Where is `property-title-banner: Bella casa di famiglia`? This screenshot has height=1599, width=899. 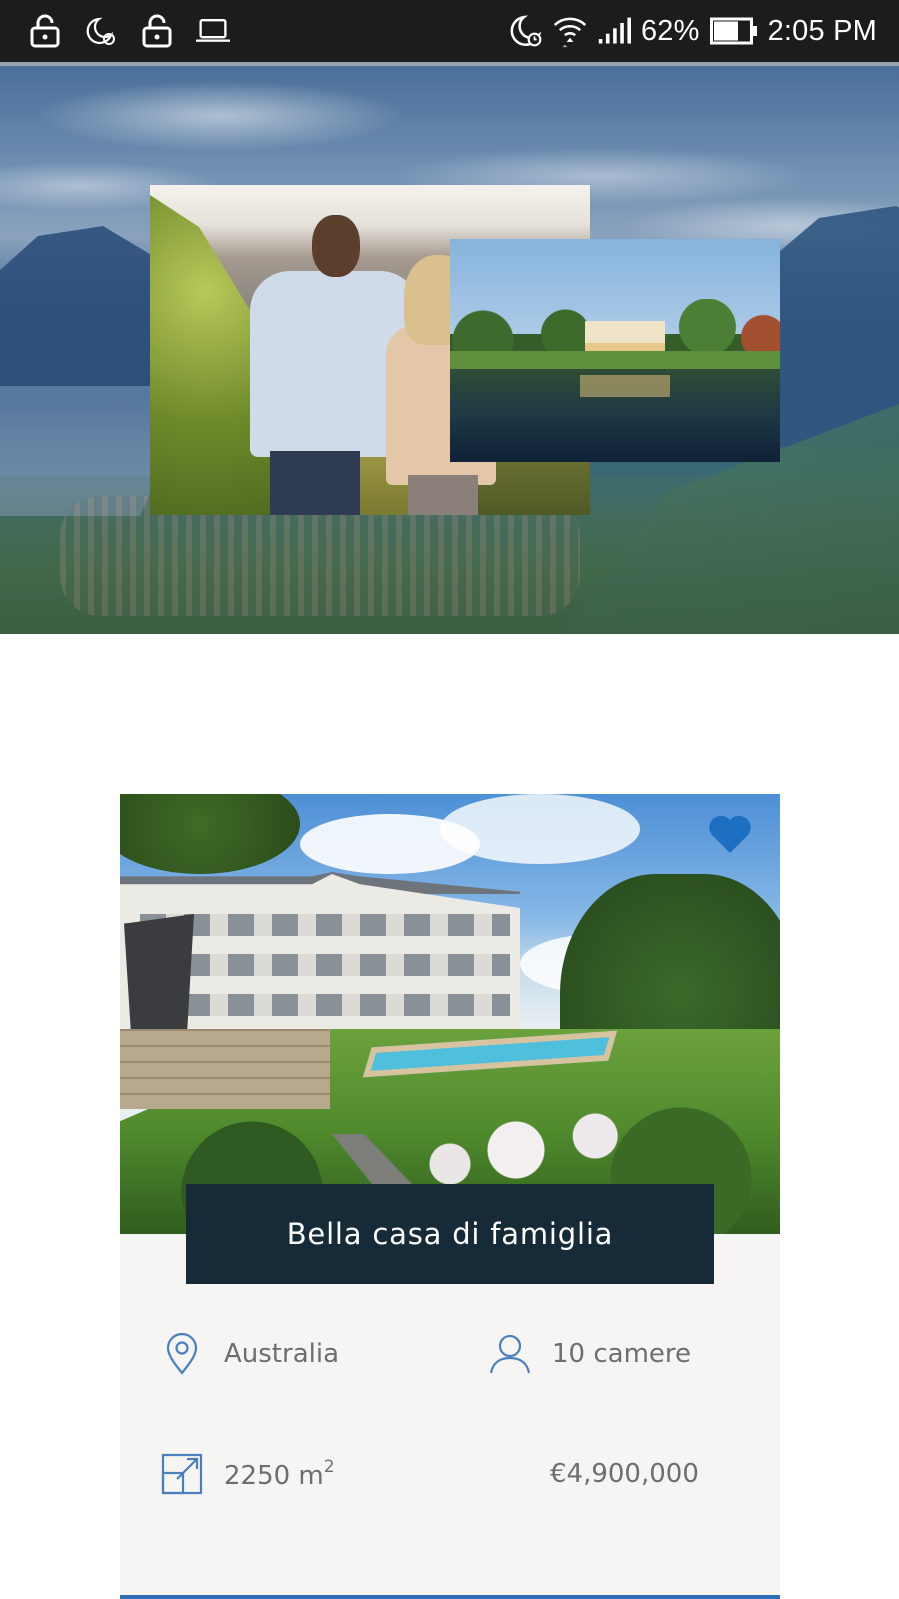
property-title-banner: Bella casa di famiglia is located at coordinates (450, 1234).